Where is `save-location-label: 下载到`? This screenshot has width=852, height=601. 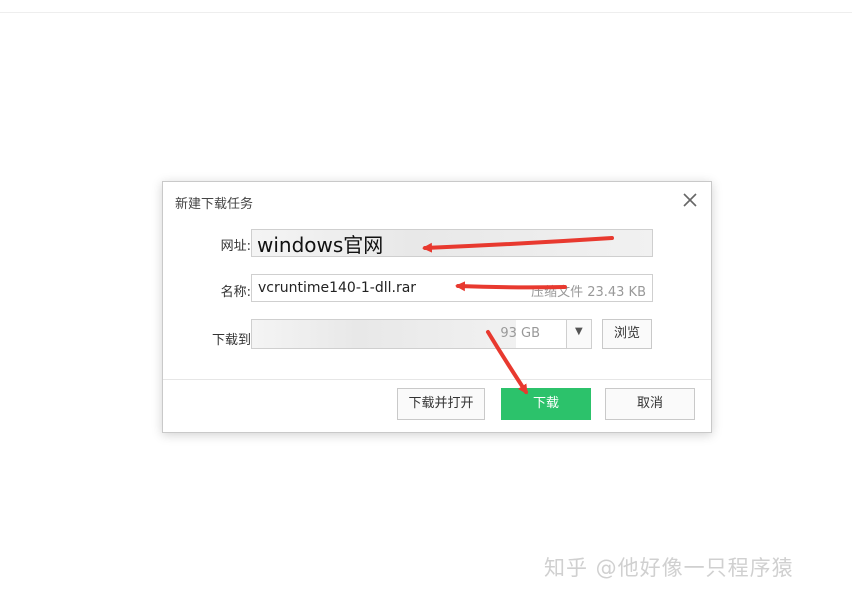
save-location-label: 下载到 is located at coordinates (231, 340).